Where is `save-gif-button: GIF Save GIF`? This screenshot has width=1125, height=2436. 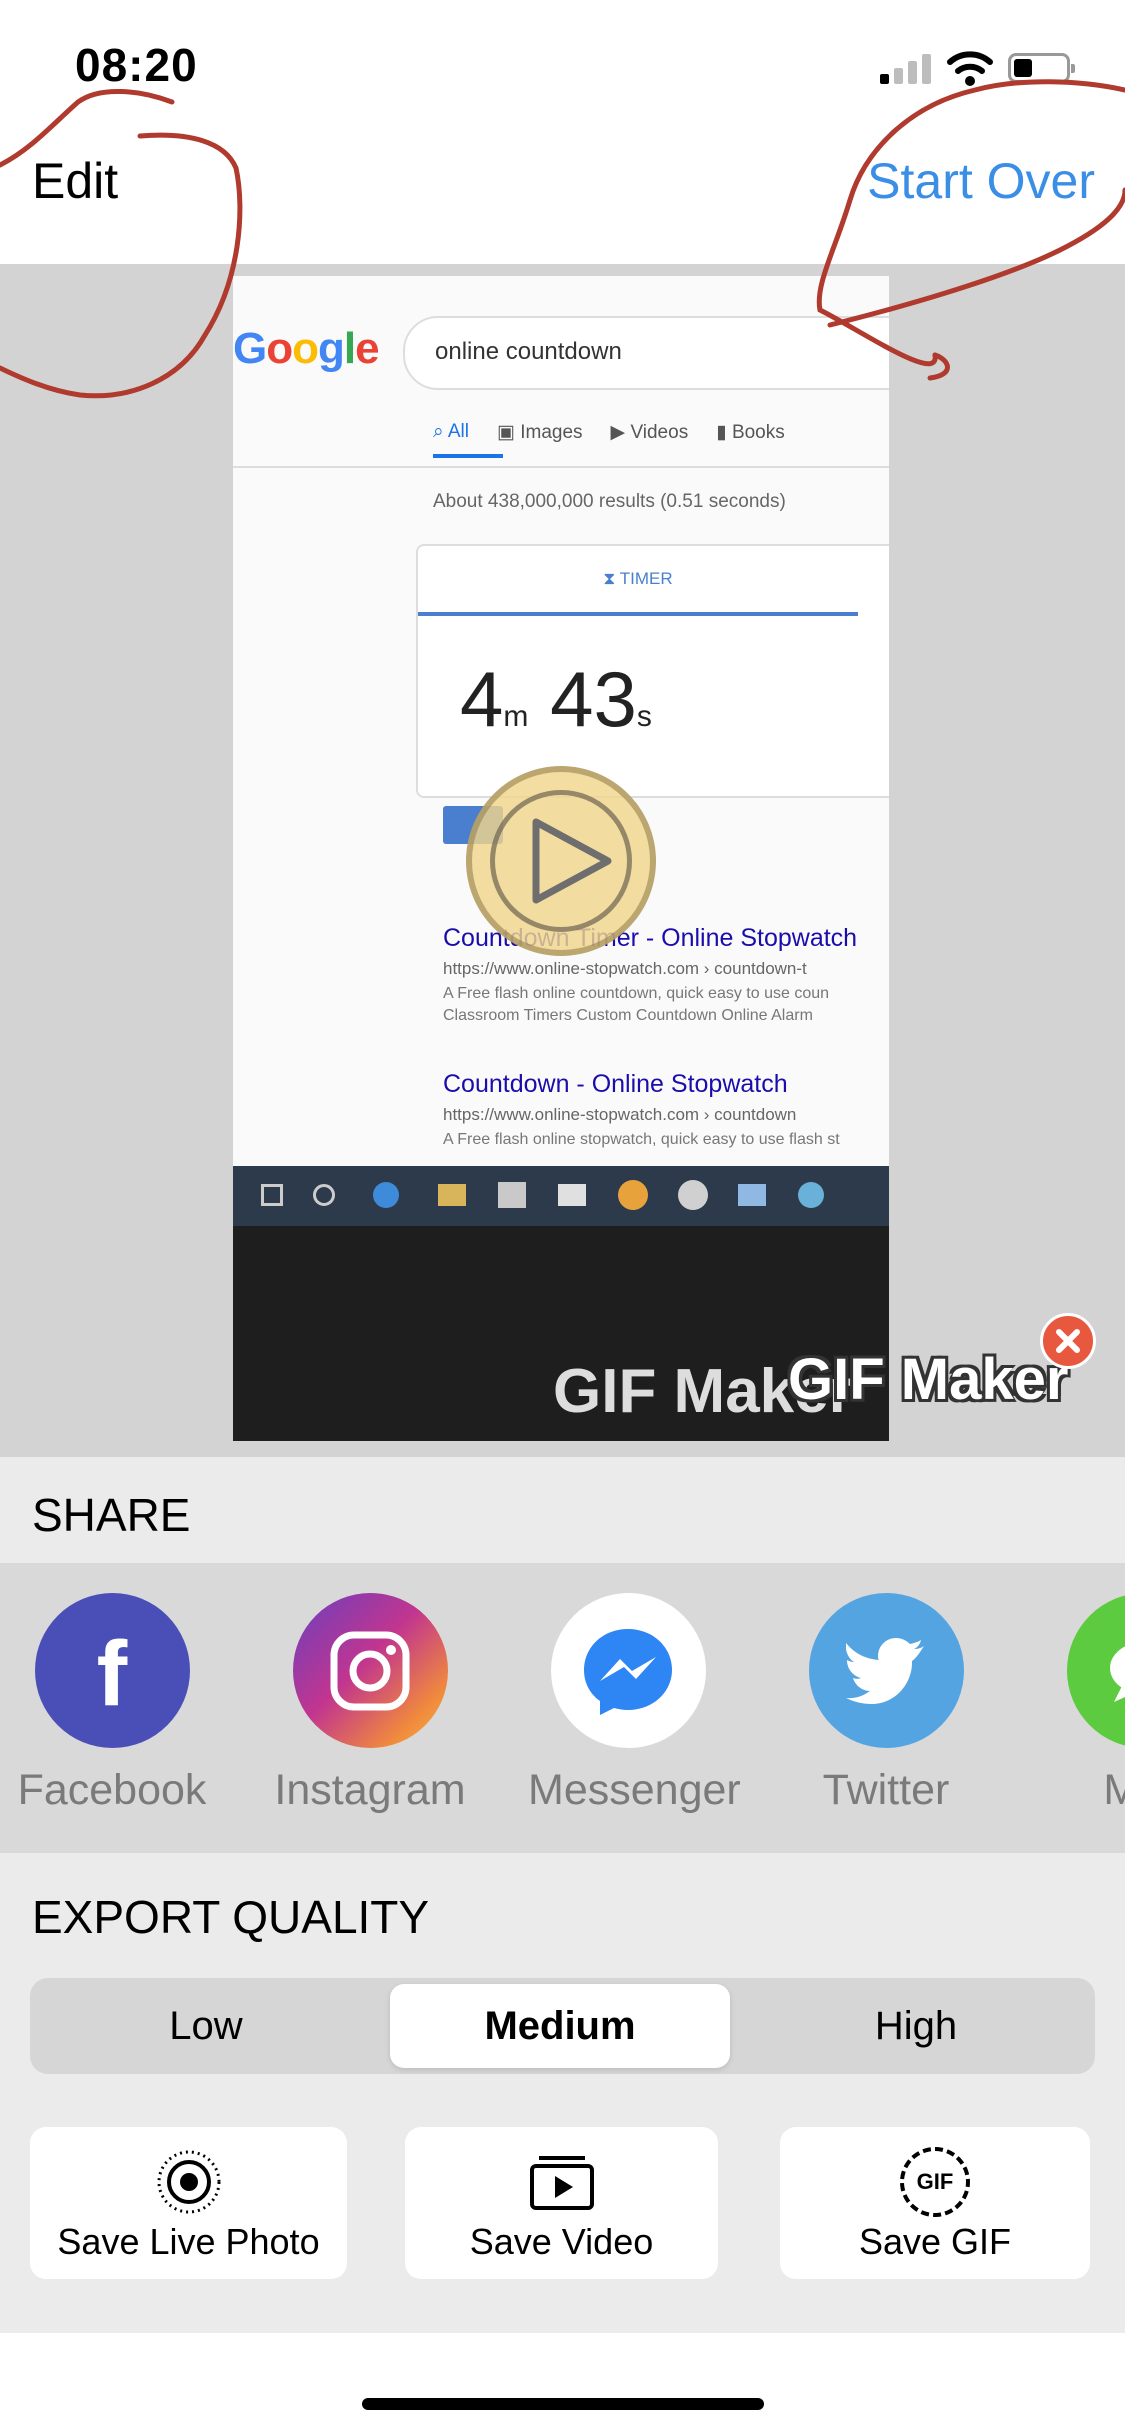
save-gif-button: GIF Save GIF is located at coordinates (935, 2203).